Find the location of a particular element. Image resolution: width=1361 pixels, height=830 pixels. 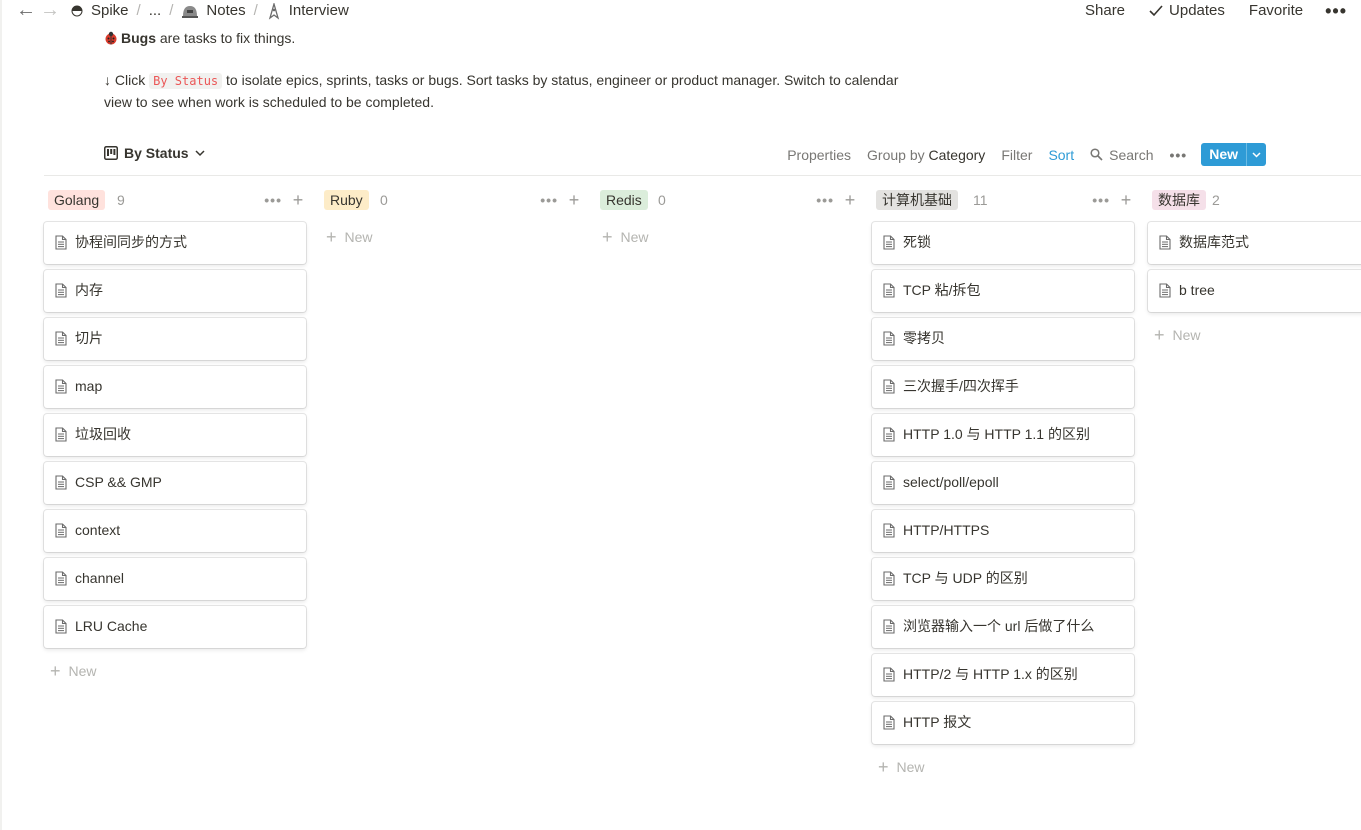

column-controls: ••• + is located at coordinates (837, 200).